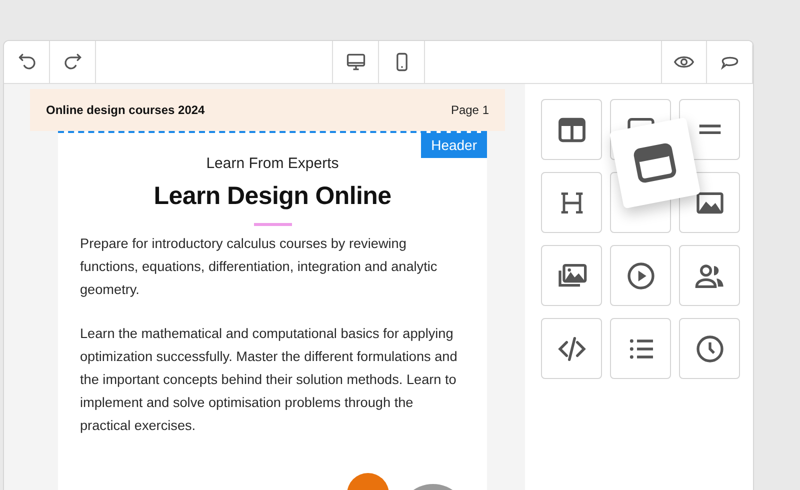 Image resolution: width=800 pixels, height=490 pixels. Describe the element at coordinates (640, 348) in the screenshot. I see `list-icon` at that location.